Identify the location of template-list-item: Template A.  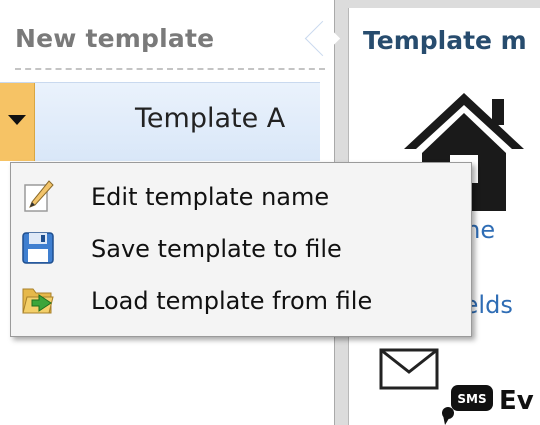
(160, 121).